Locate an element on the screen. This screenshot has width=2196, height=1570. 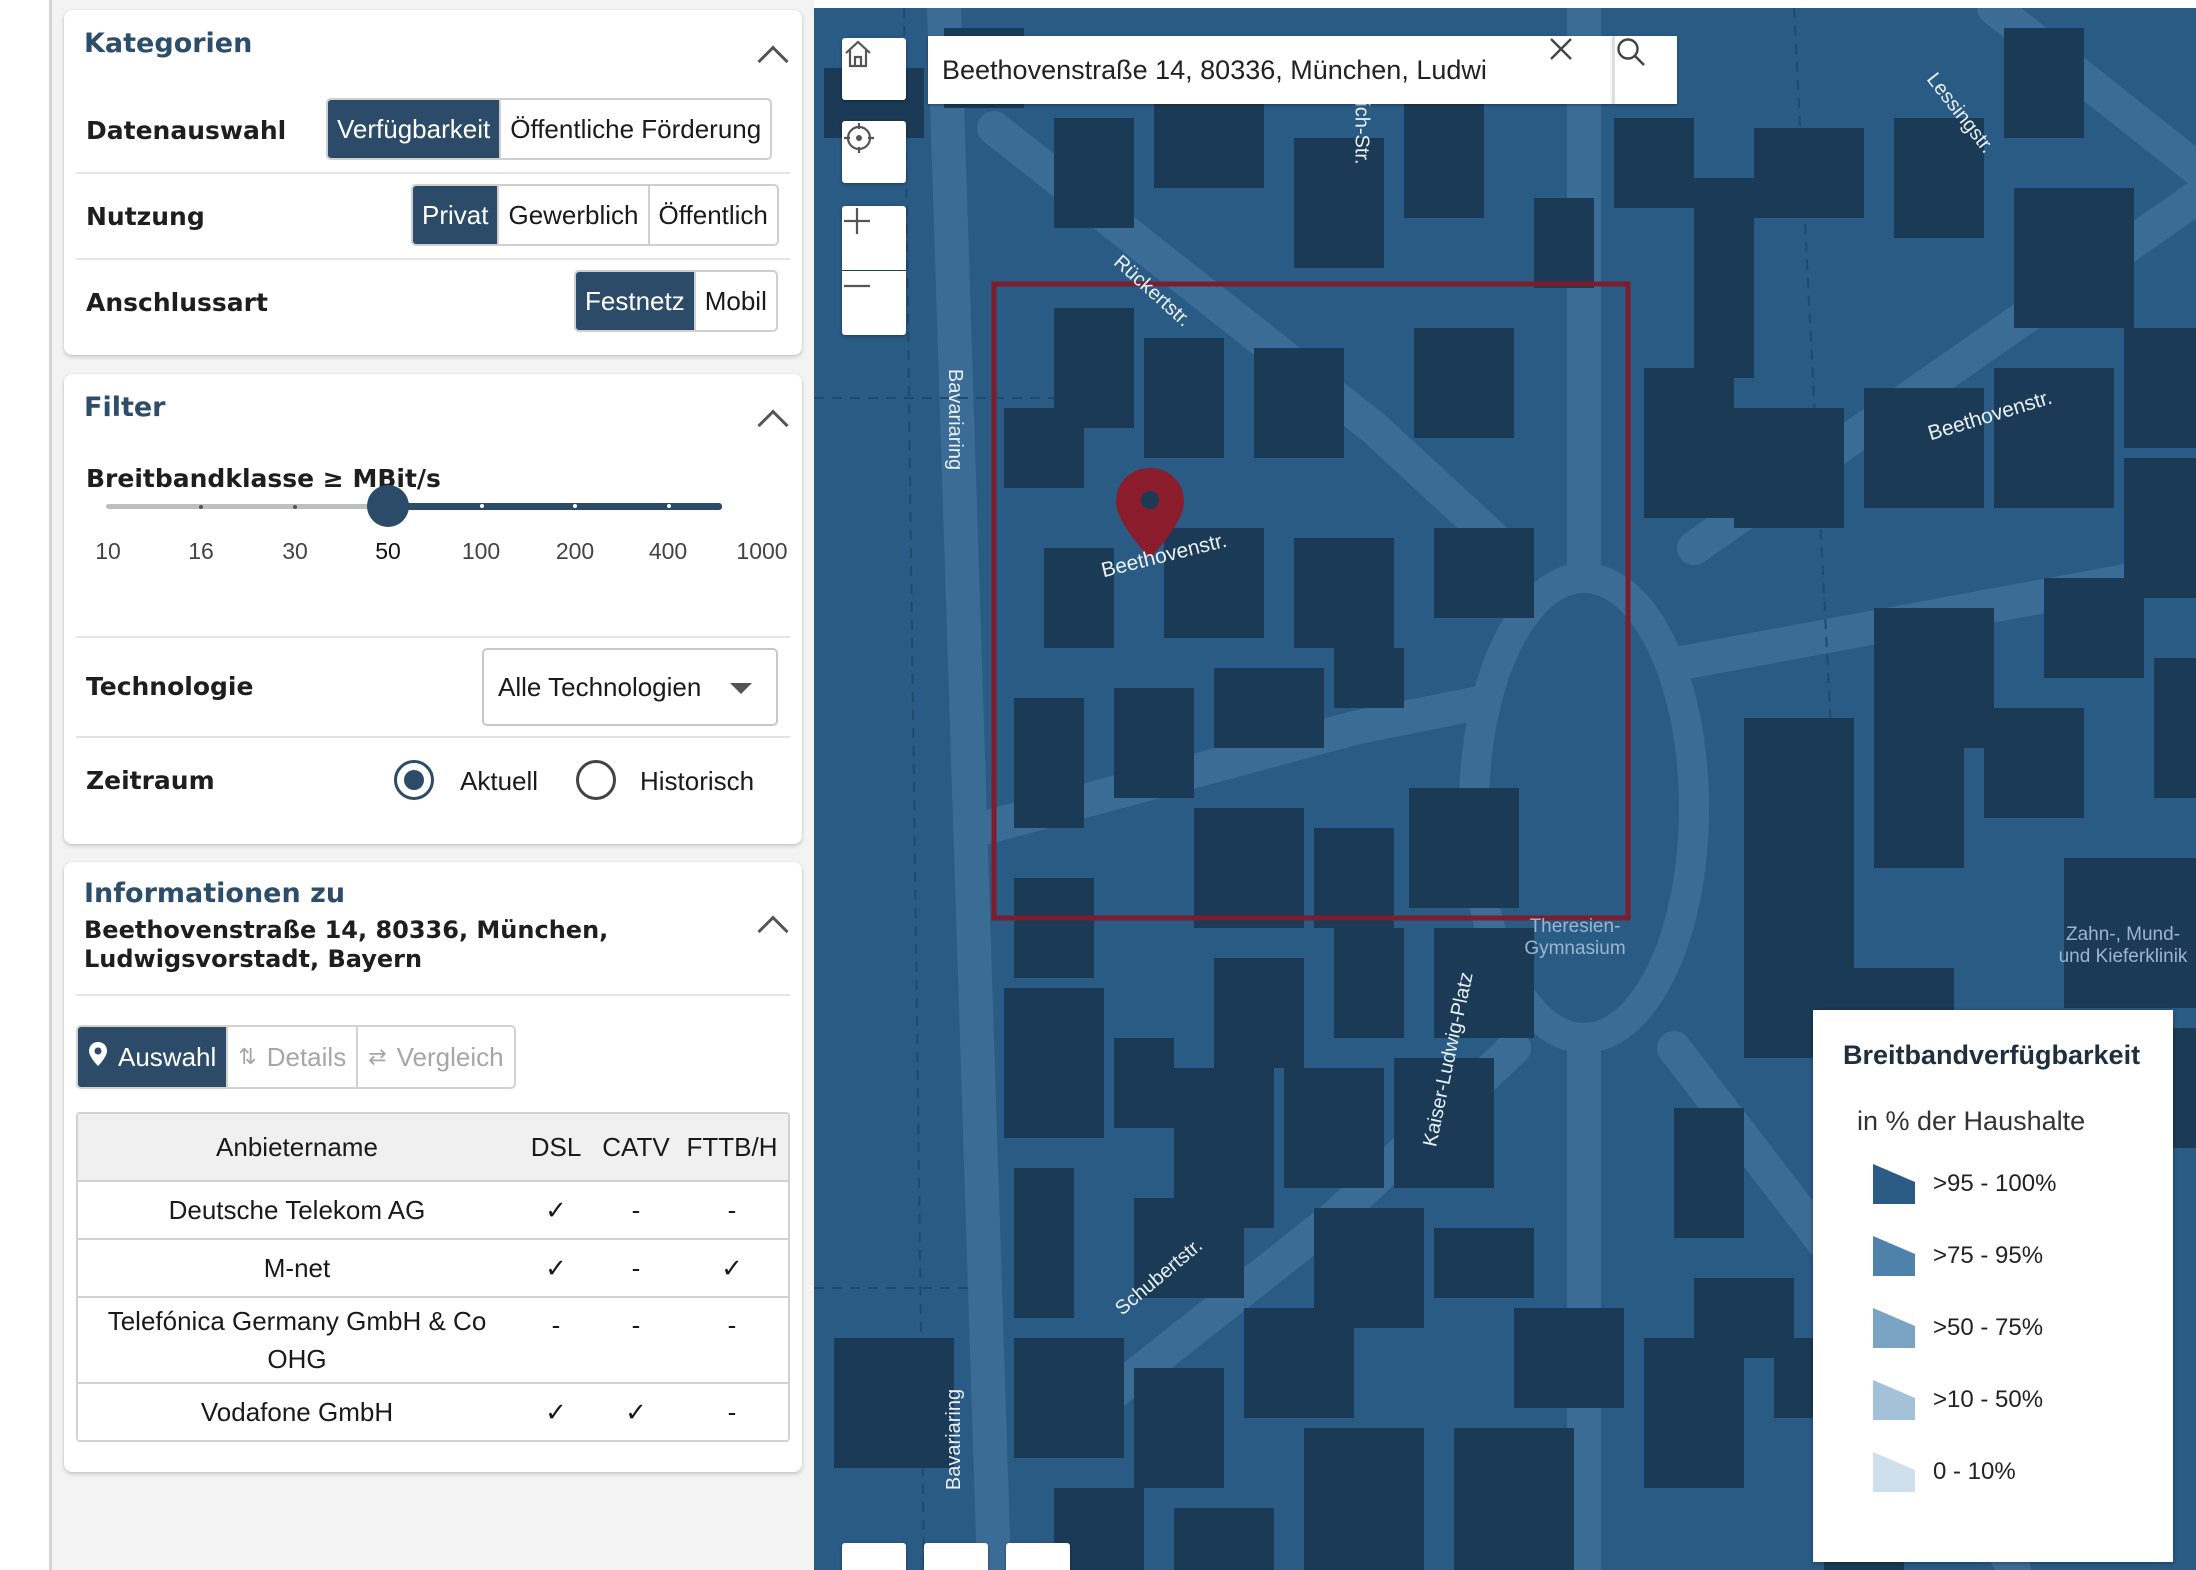
street-label-bavariaring-south: Bavariaring is located at coordinates (954, 1439).